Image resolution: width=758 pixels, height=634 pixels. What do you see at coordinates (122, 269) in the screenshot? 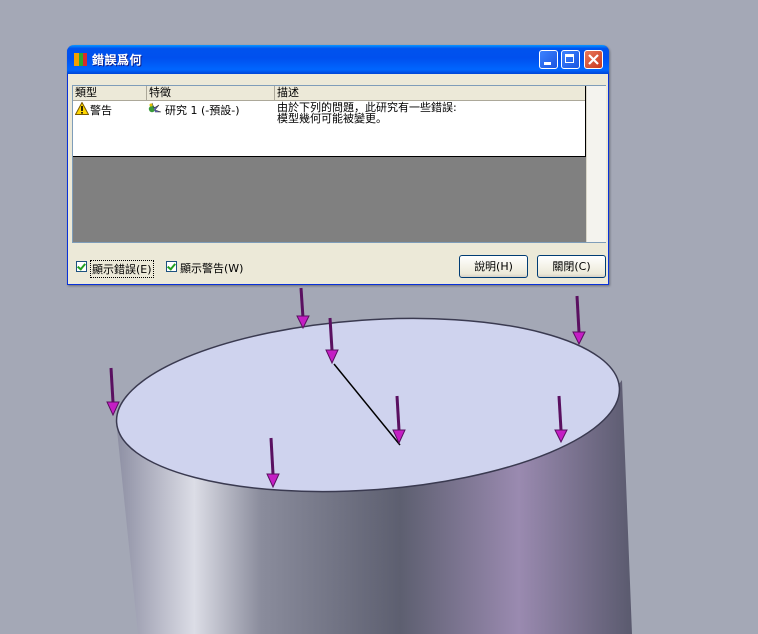
I see `show-errors-label: 顯示錯誤(E)` at bounding box center [122, 269].